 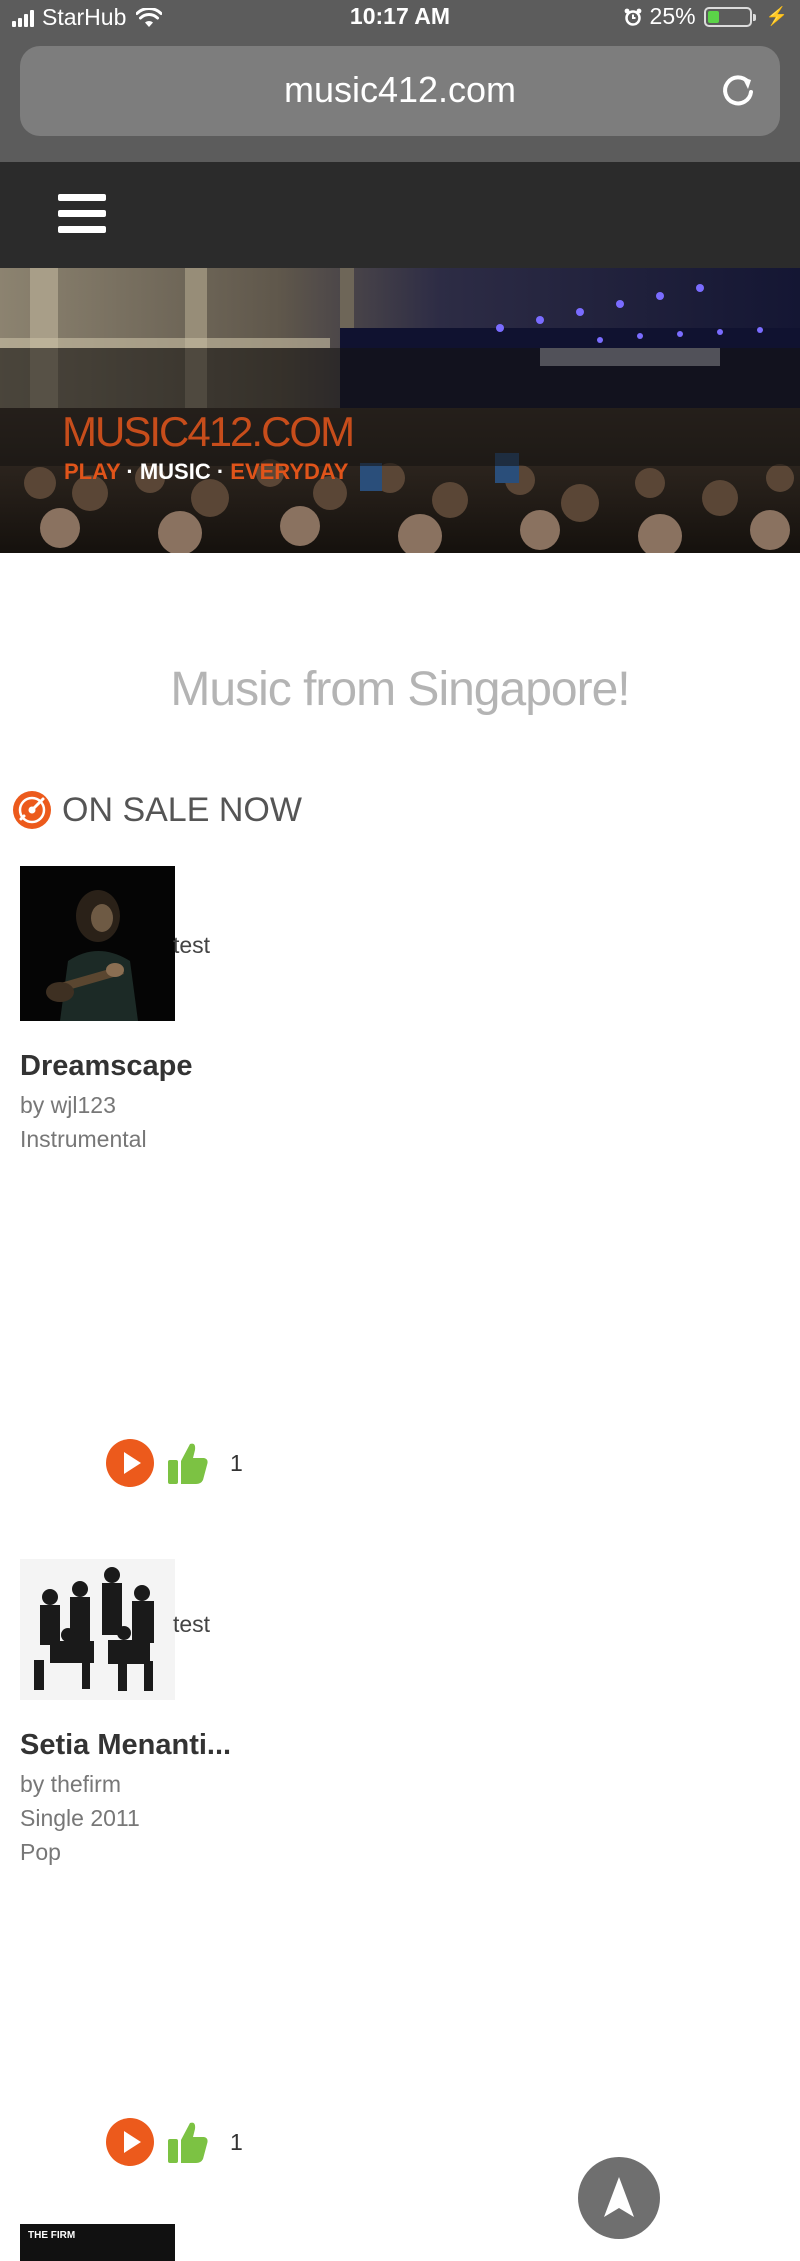 What do you see at coordinates (97, 2242) in the screenshot?
I see `product-thumbnail: THE FIRM` at bounding box center [97, 2242].